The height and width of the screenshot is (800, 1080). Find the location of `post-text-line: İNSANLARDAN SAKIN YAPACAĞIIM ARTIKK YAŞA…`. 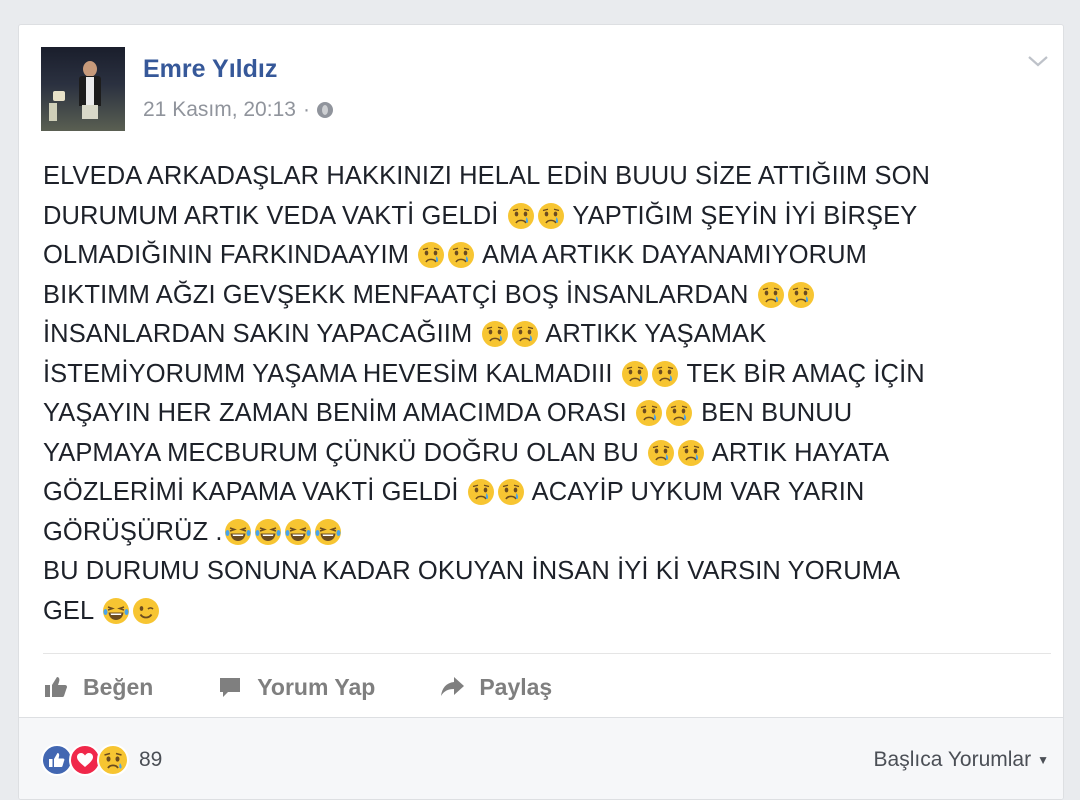

post-text-line: İNSANLARDAN SAKIN YAPACAĞIIM ARTIKK YAŞA… is located at coordinates (543, 335).